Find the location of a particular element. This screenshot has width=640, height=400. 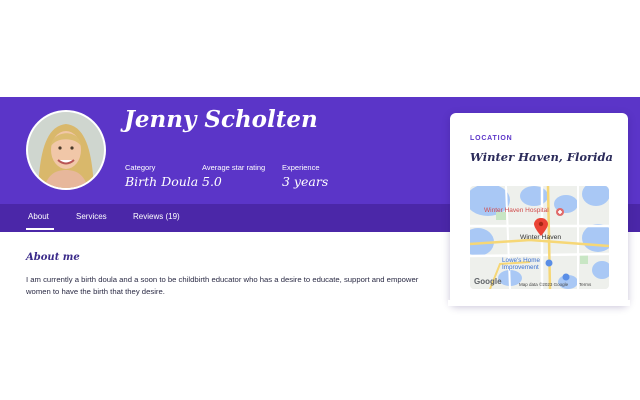

stat-category-value: Birth Doula is located at coordinates (162, 181).